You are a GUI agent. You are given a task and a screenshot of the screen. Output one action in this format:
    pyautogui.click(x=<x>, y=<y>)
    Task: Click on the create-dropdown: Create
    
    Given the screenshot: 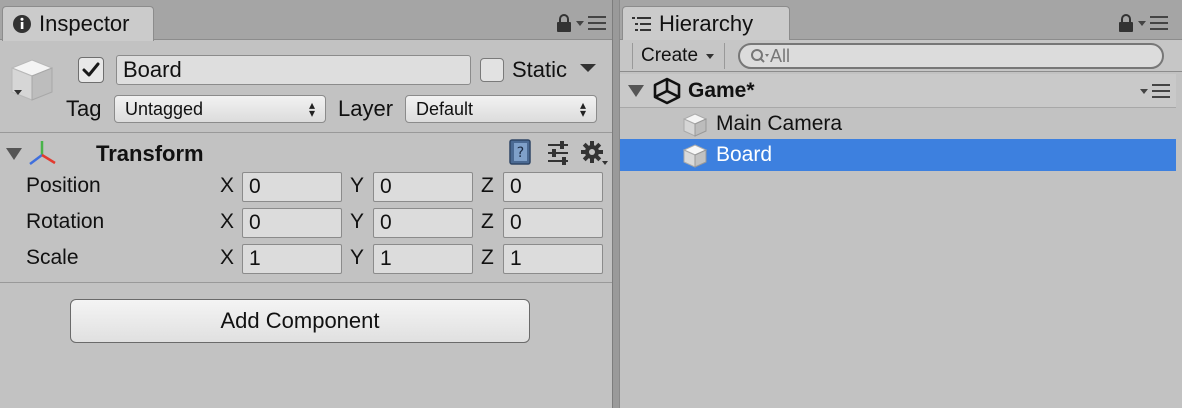 What is the action you would take?
    pyautogui.click(x=679, y=56)
    